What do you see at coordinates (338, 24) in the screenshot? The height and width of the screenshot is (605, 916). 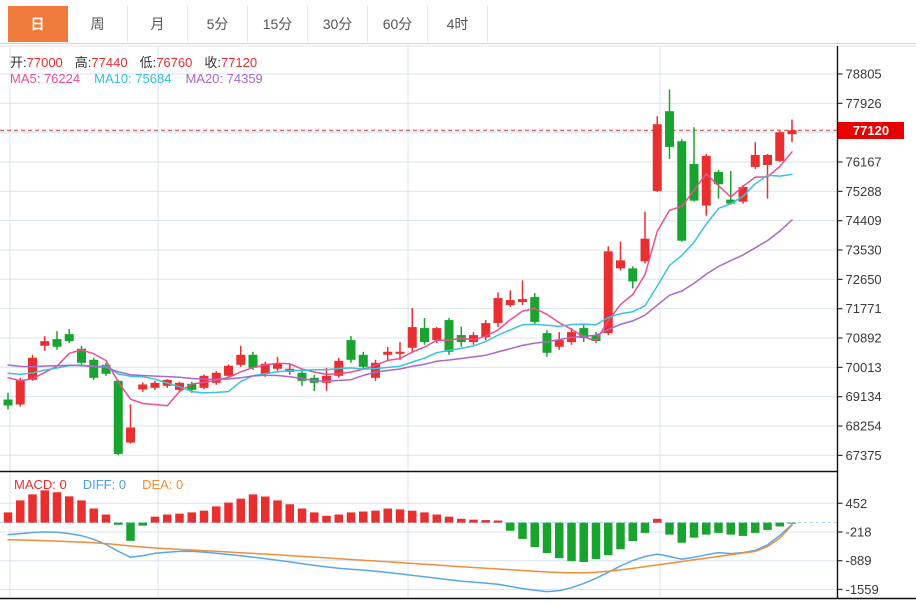 I see `tab-30分: 30分` at bounding box center [338, 24].